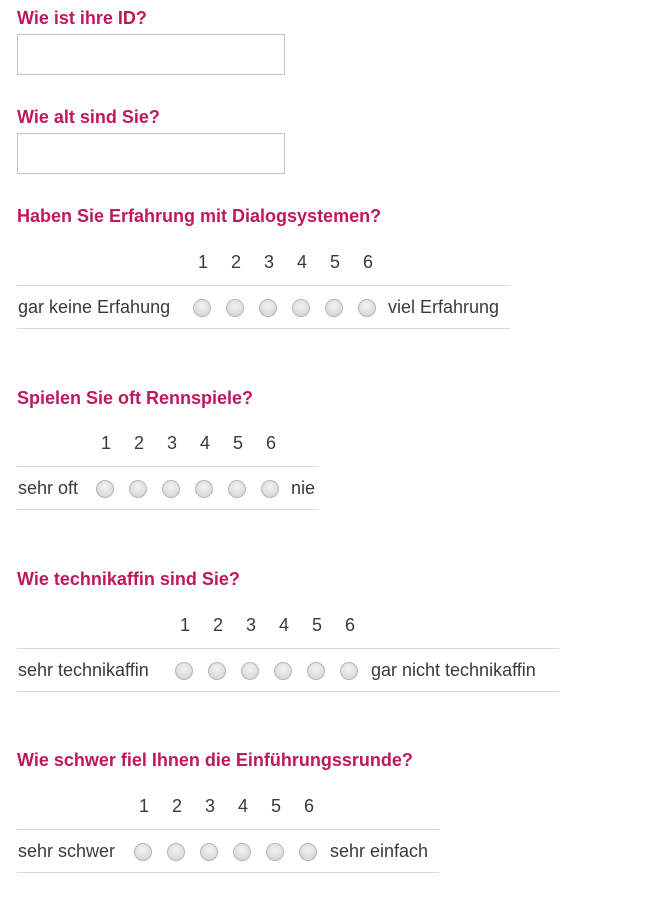 Image resolution: width=669 pixels, height=897 pixels. What do you see at coordinates (303, 488) in the screenshot?
I see `scale-right-label: nie` at bounding box center [303, 488].